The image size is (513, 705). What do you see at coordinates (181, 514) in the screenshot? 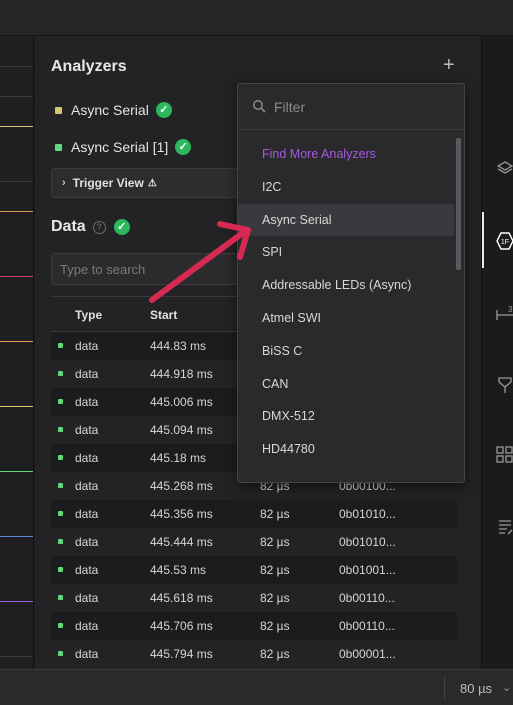
I see `cell-start: 445.356 ms` at bounding box center [181, 514].